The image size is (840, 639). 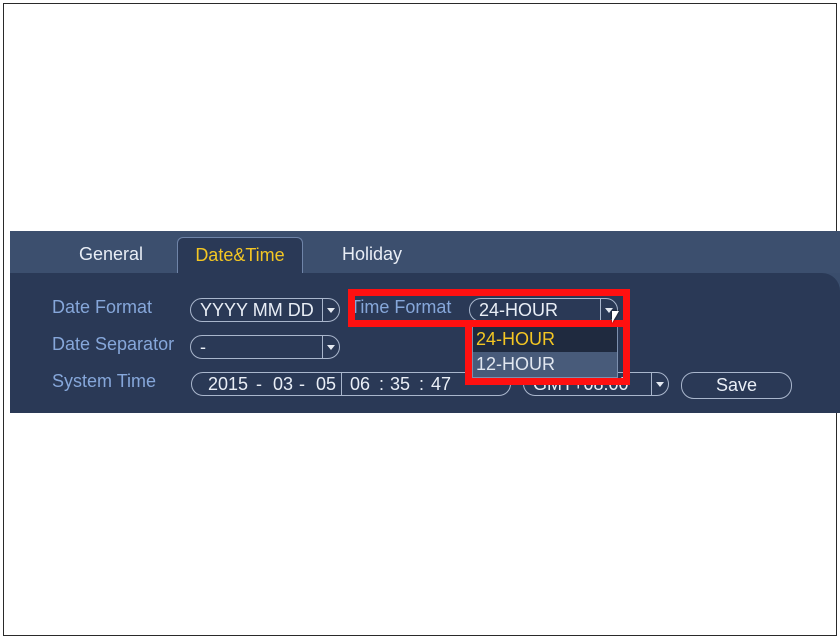 I want to click on tab-holiday: Holiday, so click(x=372, y=254).